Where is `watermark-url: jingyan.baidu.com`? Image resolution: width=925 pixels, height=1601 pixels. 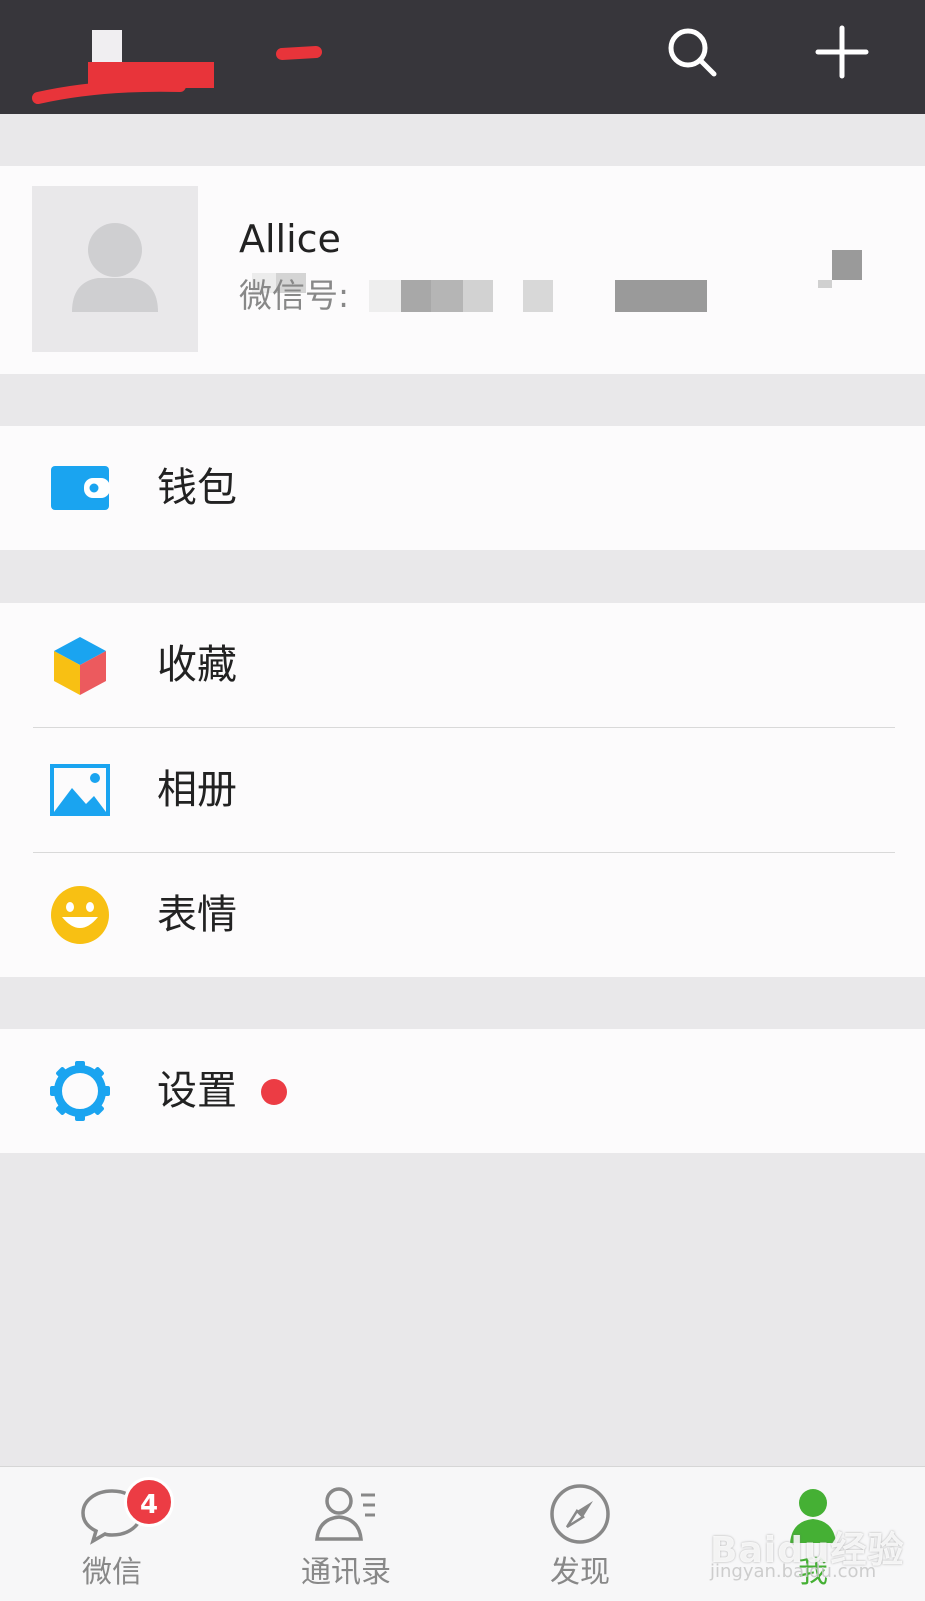 watermark-url: jingyan.baidu.com is located at coordinates (793, 1571).